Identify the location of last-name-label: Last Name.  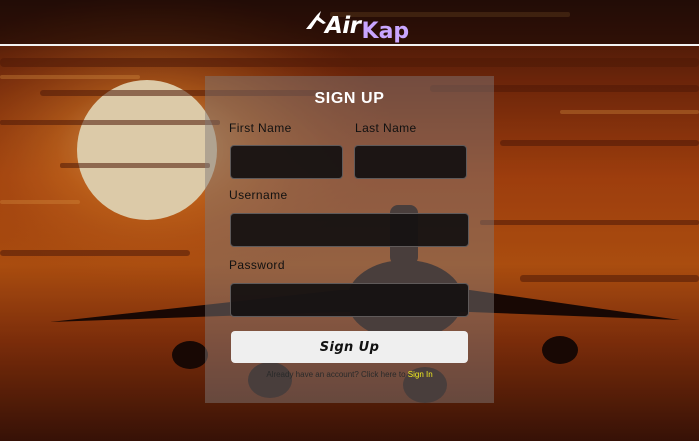
(386, 128).